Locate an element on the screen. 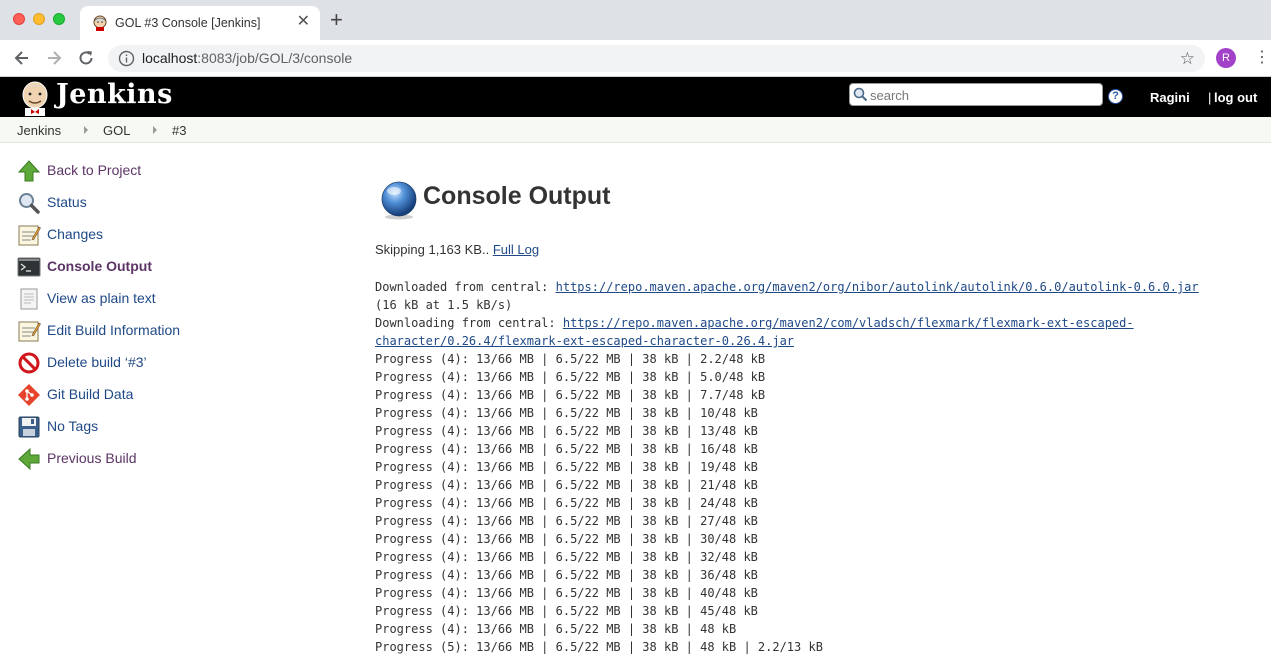  browser-tab-active: GOL #3 Console [Jenkins] ✕ is located at coordinates (200, 23).